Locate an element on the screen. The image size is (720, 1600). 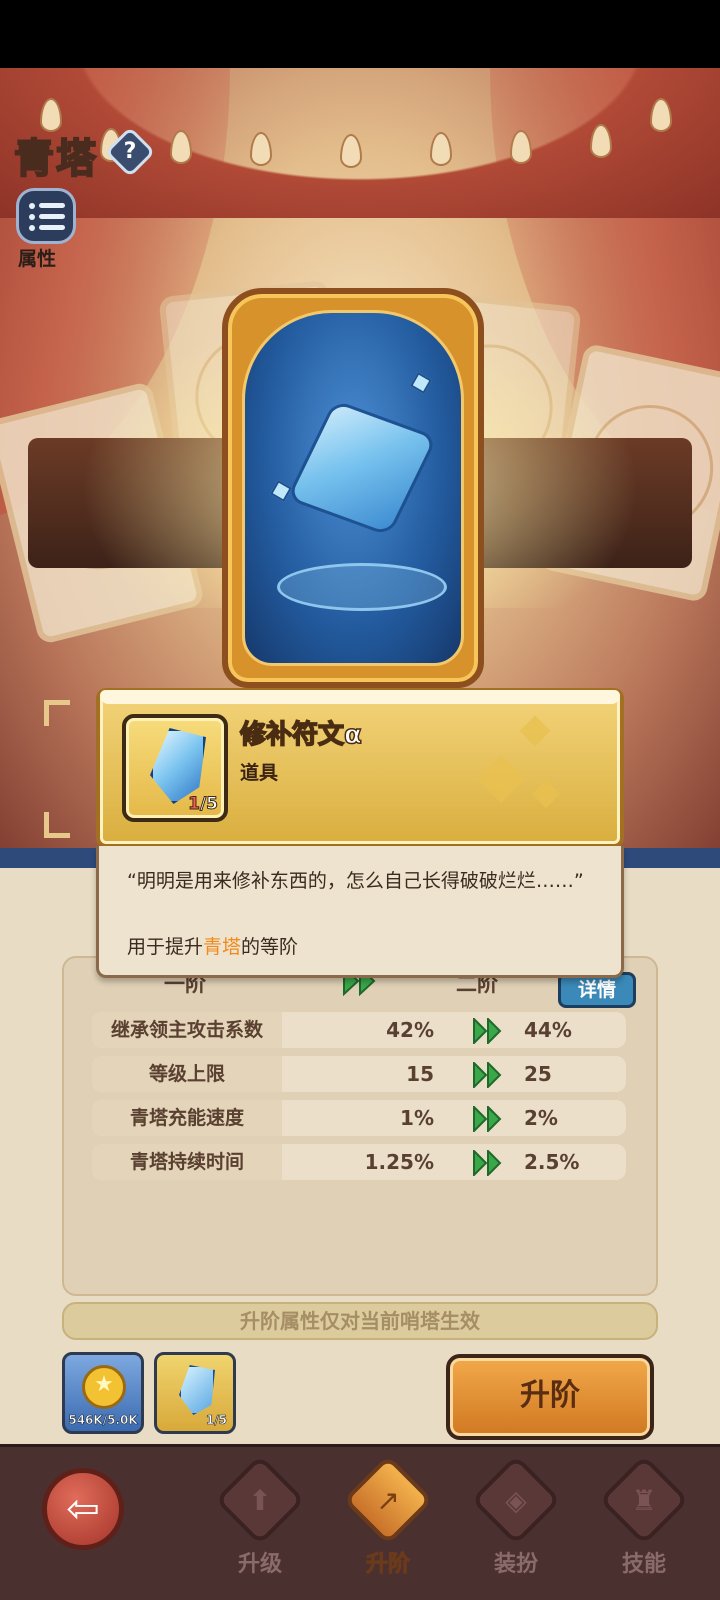
nav-label: 升级 is located at coordinates (259, 1564).